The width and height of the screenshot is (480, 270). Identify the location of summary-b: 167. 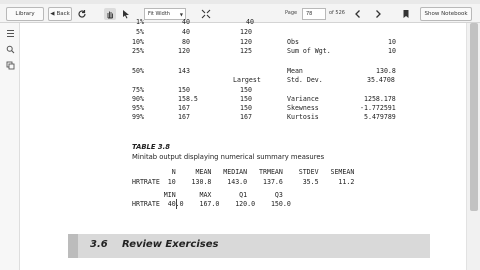
(246, 117).